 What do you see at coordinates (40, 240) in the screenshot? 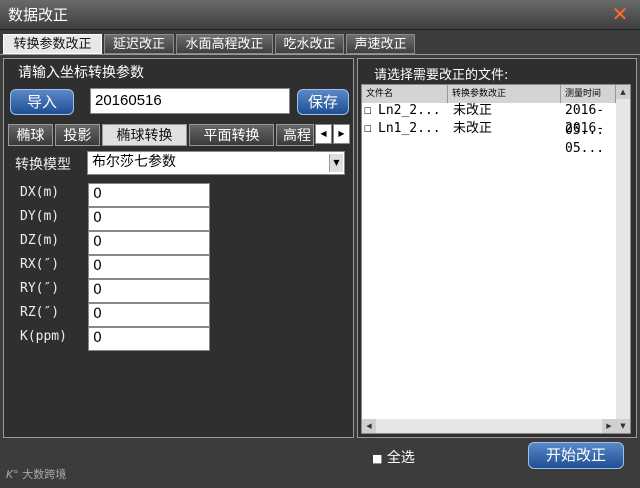
I see `param-label-dz: DZ(m)` at bounding box center [40, 240].